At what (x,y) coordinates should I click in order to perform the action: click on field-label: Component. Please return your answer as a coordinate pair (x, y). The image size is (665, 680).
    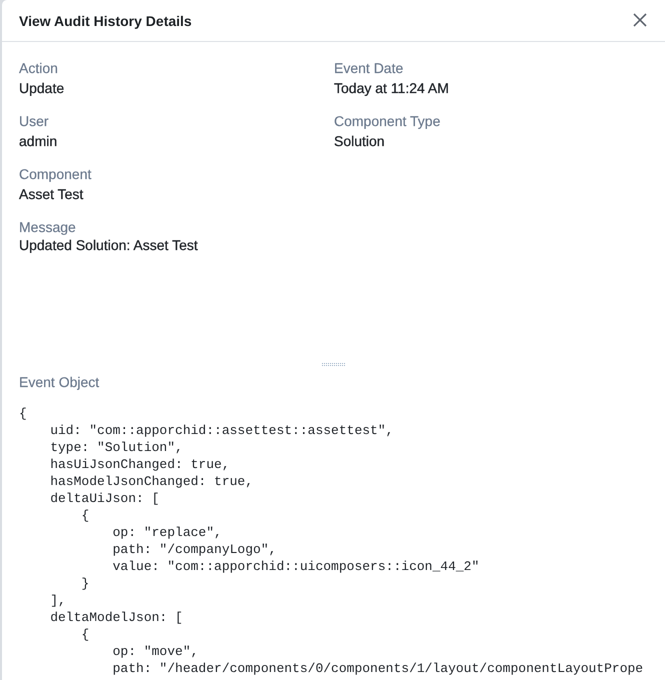
    Looking at the image, I should click on (55, 174).